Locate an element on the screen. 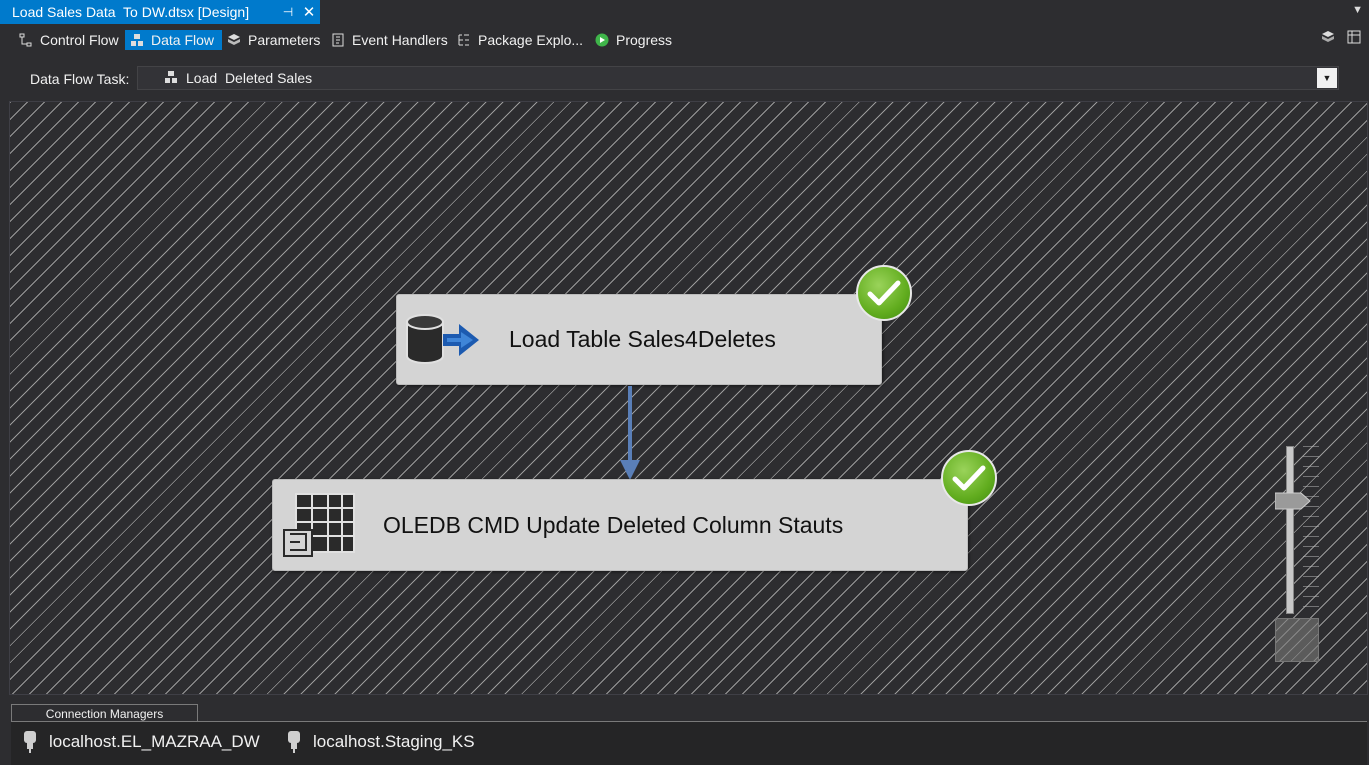  zoom-fit-button is located at coordinates (1297, 640).